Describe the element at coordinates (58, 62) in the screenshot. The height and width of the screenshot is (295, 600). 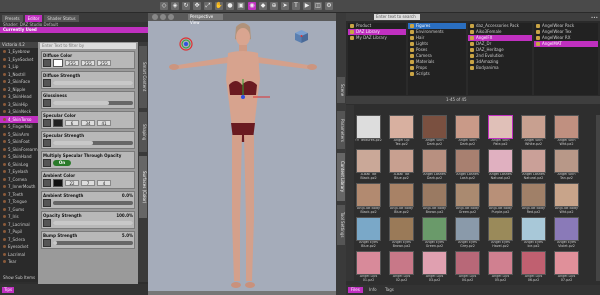
I see `color-swatch` at that location.